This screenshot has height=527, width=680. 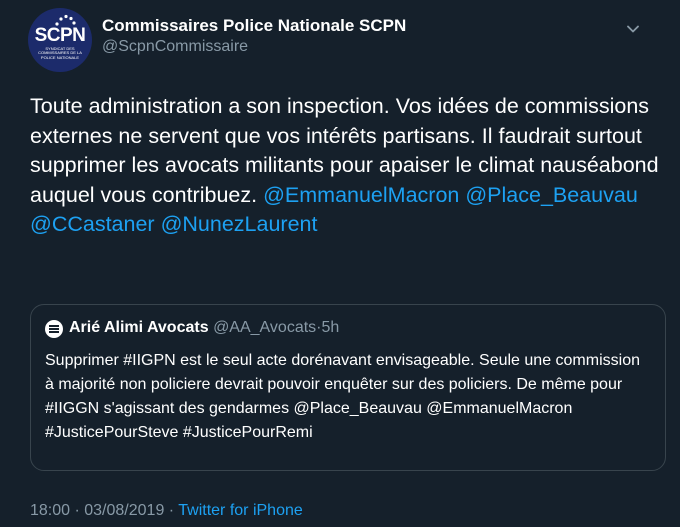 What do you see at coordinates (60, 35) in the screenshot?
I see `avatar-logo-text: SCPN` at bounding box center [60, 35].